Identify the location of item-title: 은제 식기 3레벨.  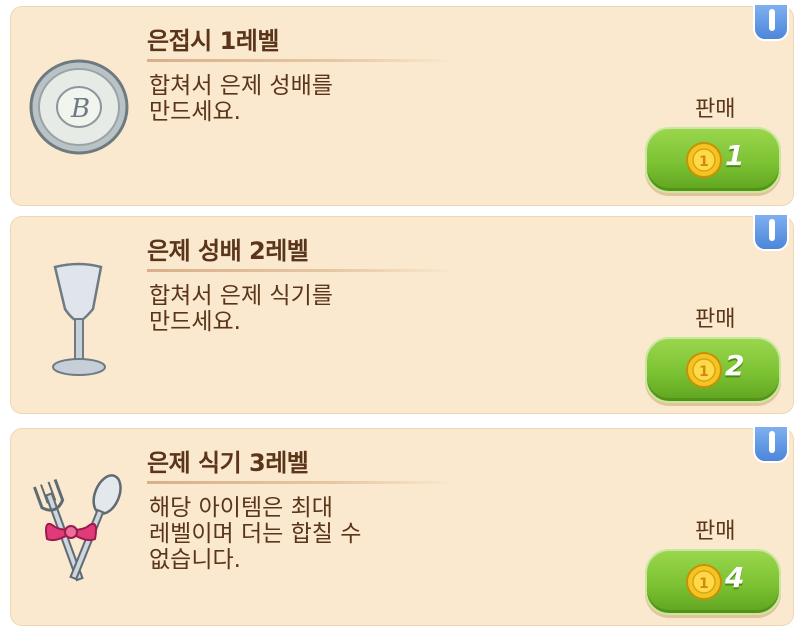
(228, 463).